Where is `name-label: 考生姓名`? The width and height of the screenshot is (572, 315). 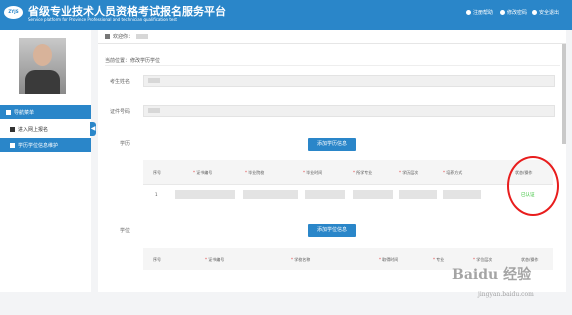 name-label: 考生姓名 is located at coordinates (120, 82).